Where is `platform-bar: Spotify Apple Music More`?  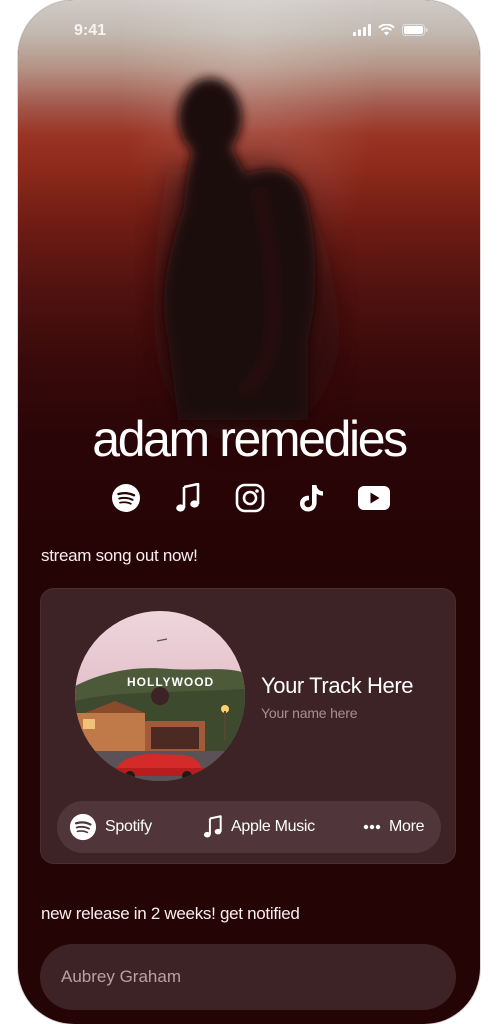 platform-bar: Spotify Apple Music More is located at coordinates (249, 827).